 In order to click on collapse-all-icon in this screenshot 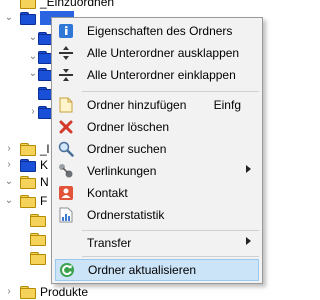, I will do `click(66, 75)`.